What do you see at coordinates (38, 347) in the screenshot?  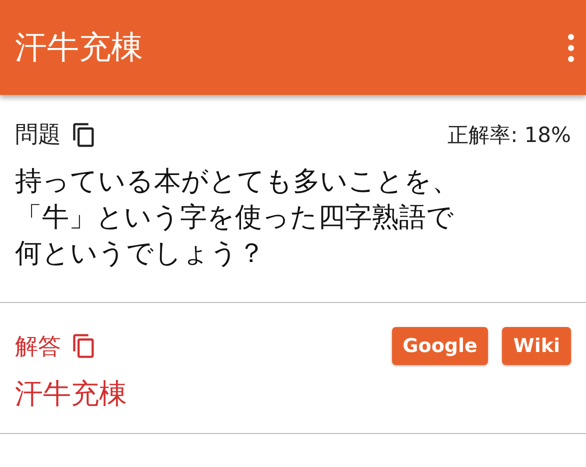 I see `answer-label: 解答` at bounding box center [38, 347].